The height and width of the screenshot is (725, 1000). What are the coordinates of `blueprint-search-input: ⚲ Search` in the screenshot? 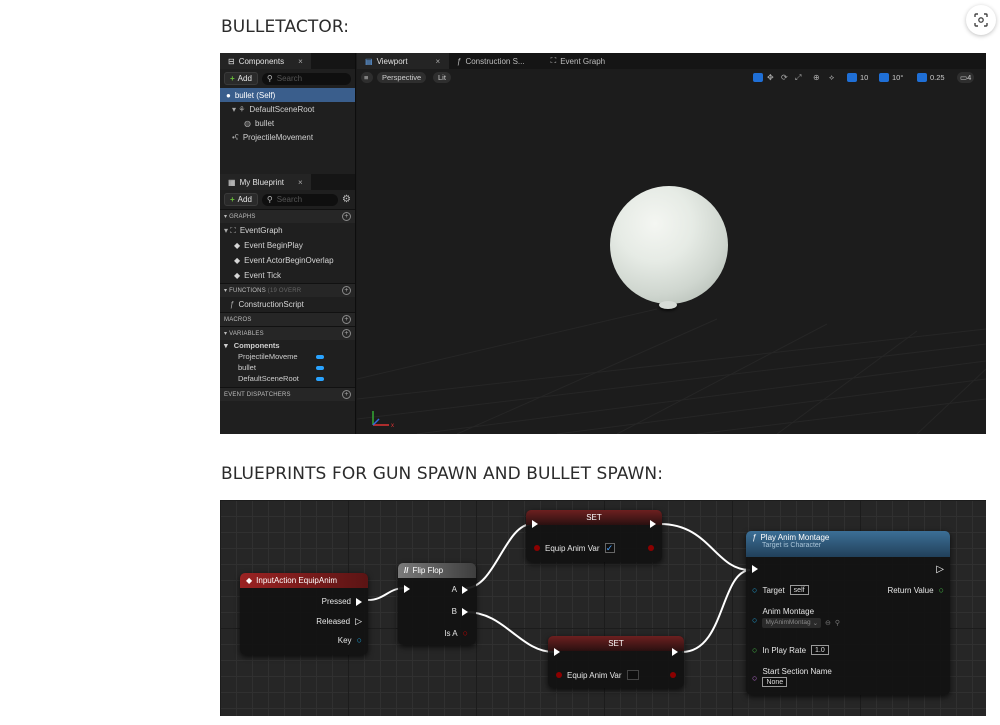 It's located at (300, 199).